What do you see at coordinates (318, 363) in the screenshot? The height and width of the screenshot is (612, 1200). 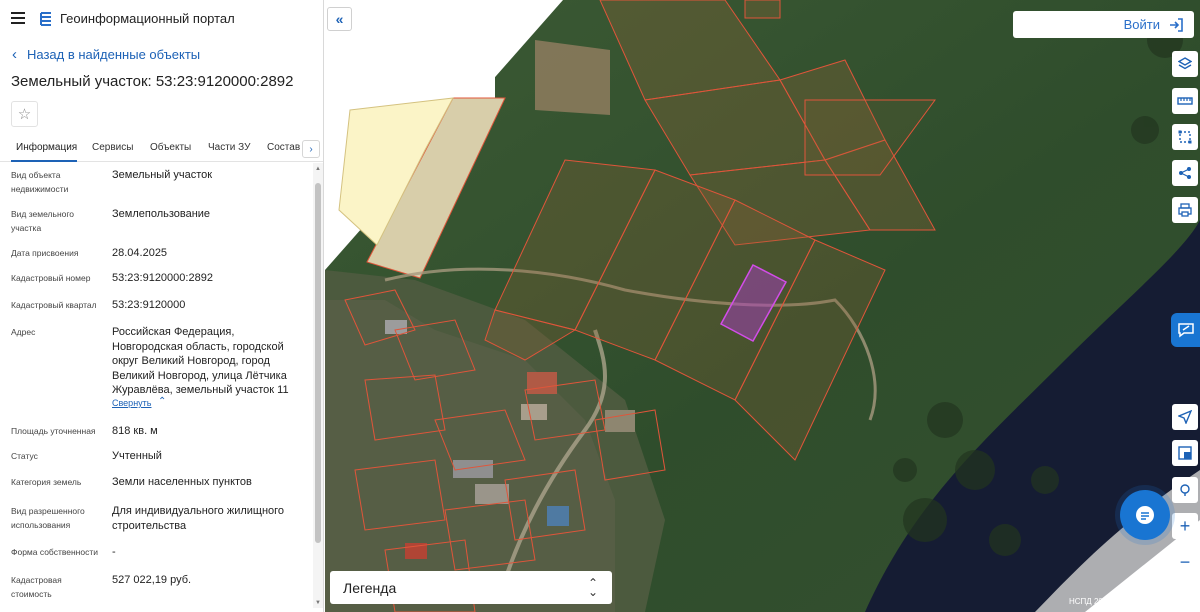 I see `scrollbar-thumb` at bounding box center [318, 363].